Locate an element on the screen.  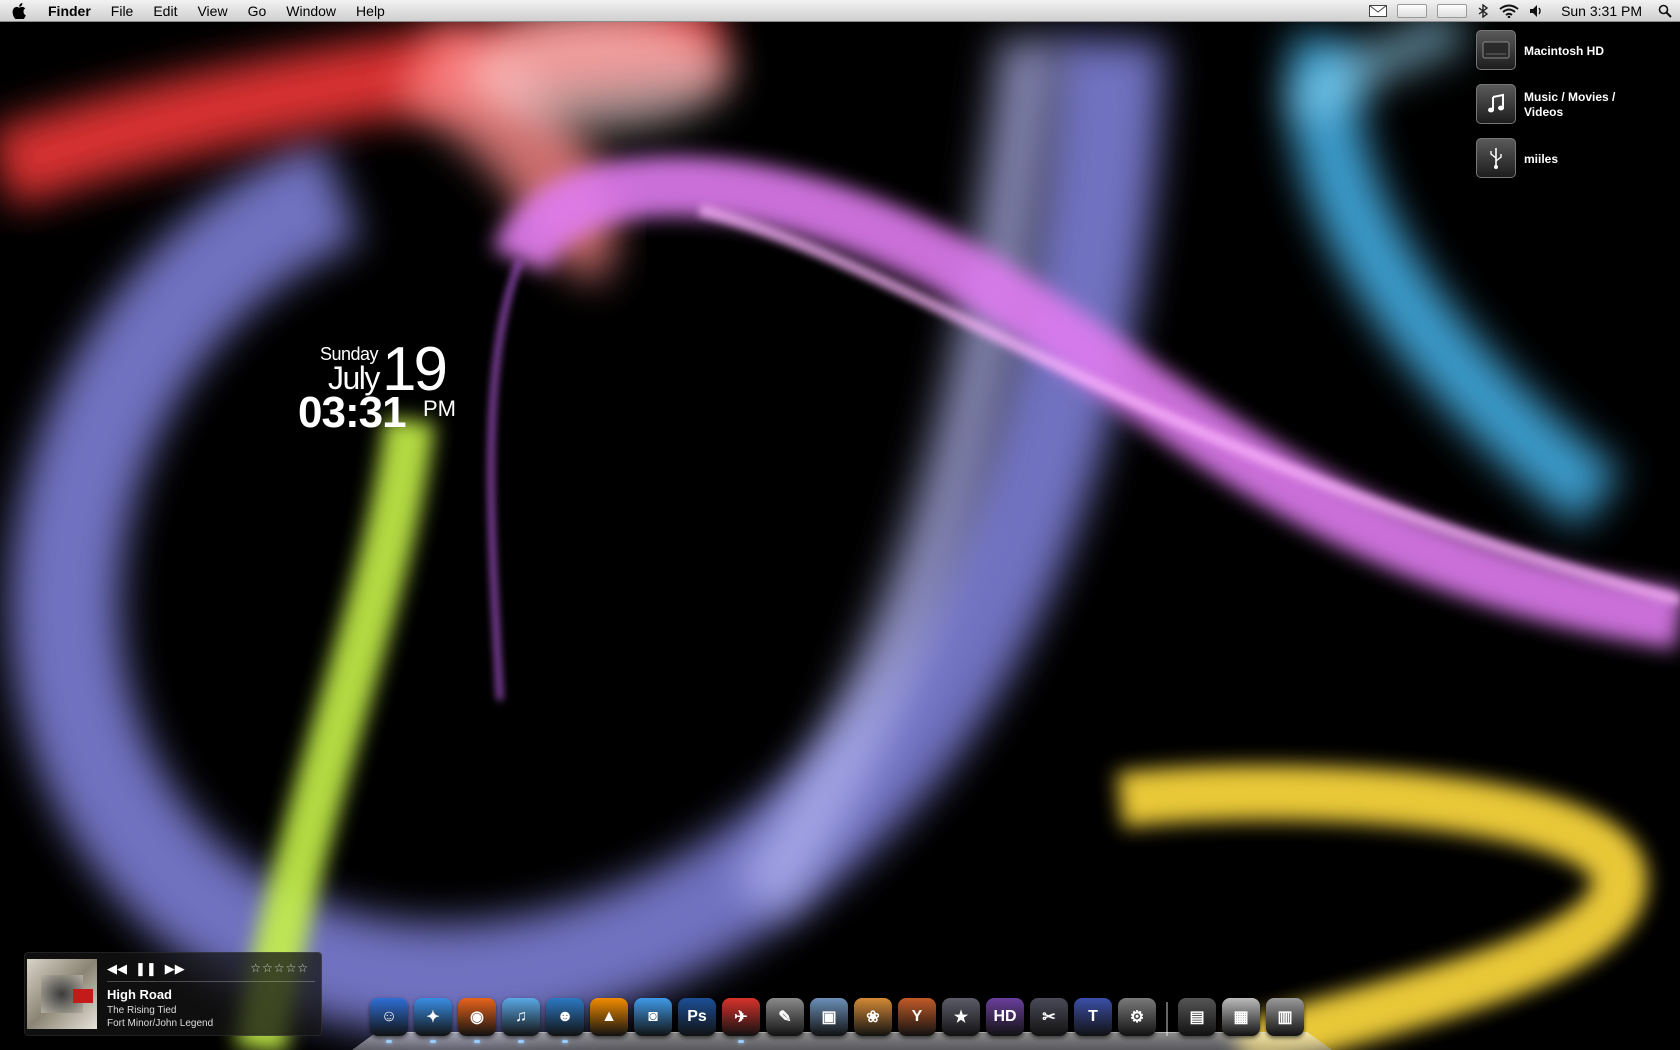
dock-item-system-preferences: ⚙ is located at coordinates (1137, 1017).